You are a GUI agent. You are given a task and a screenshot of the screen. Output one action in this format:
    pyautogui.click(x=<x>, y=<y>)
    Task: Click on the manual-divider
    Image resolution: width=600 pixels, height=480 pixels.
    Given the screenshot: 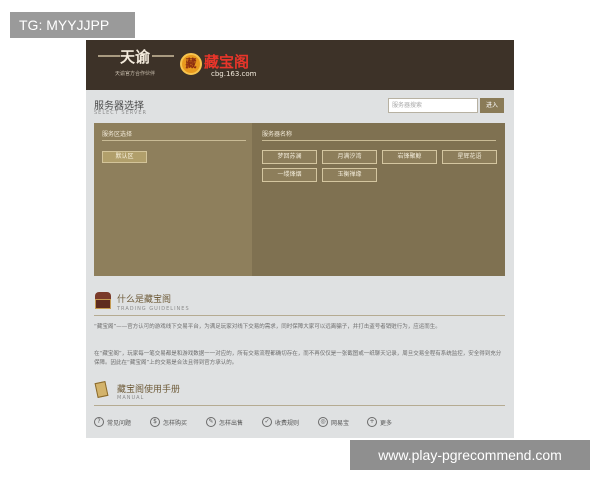 What is the action you would take?
    pyautogui.click(x=299, y=405)
    